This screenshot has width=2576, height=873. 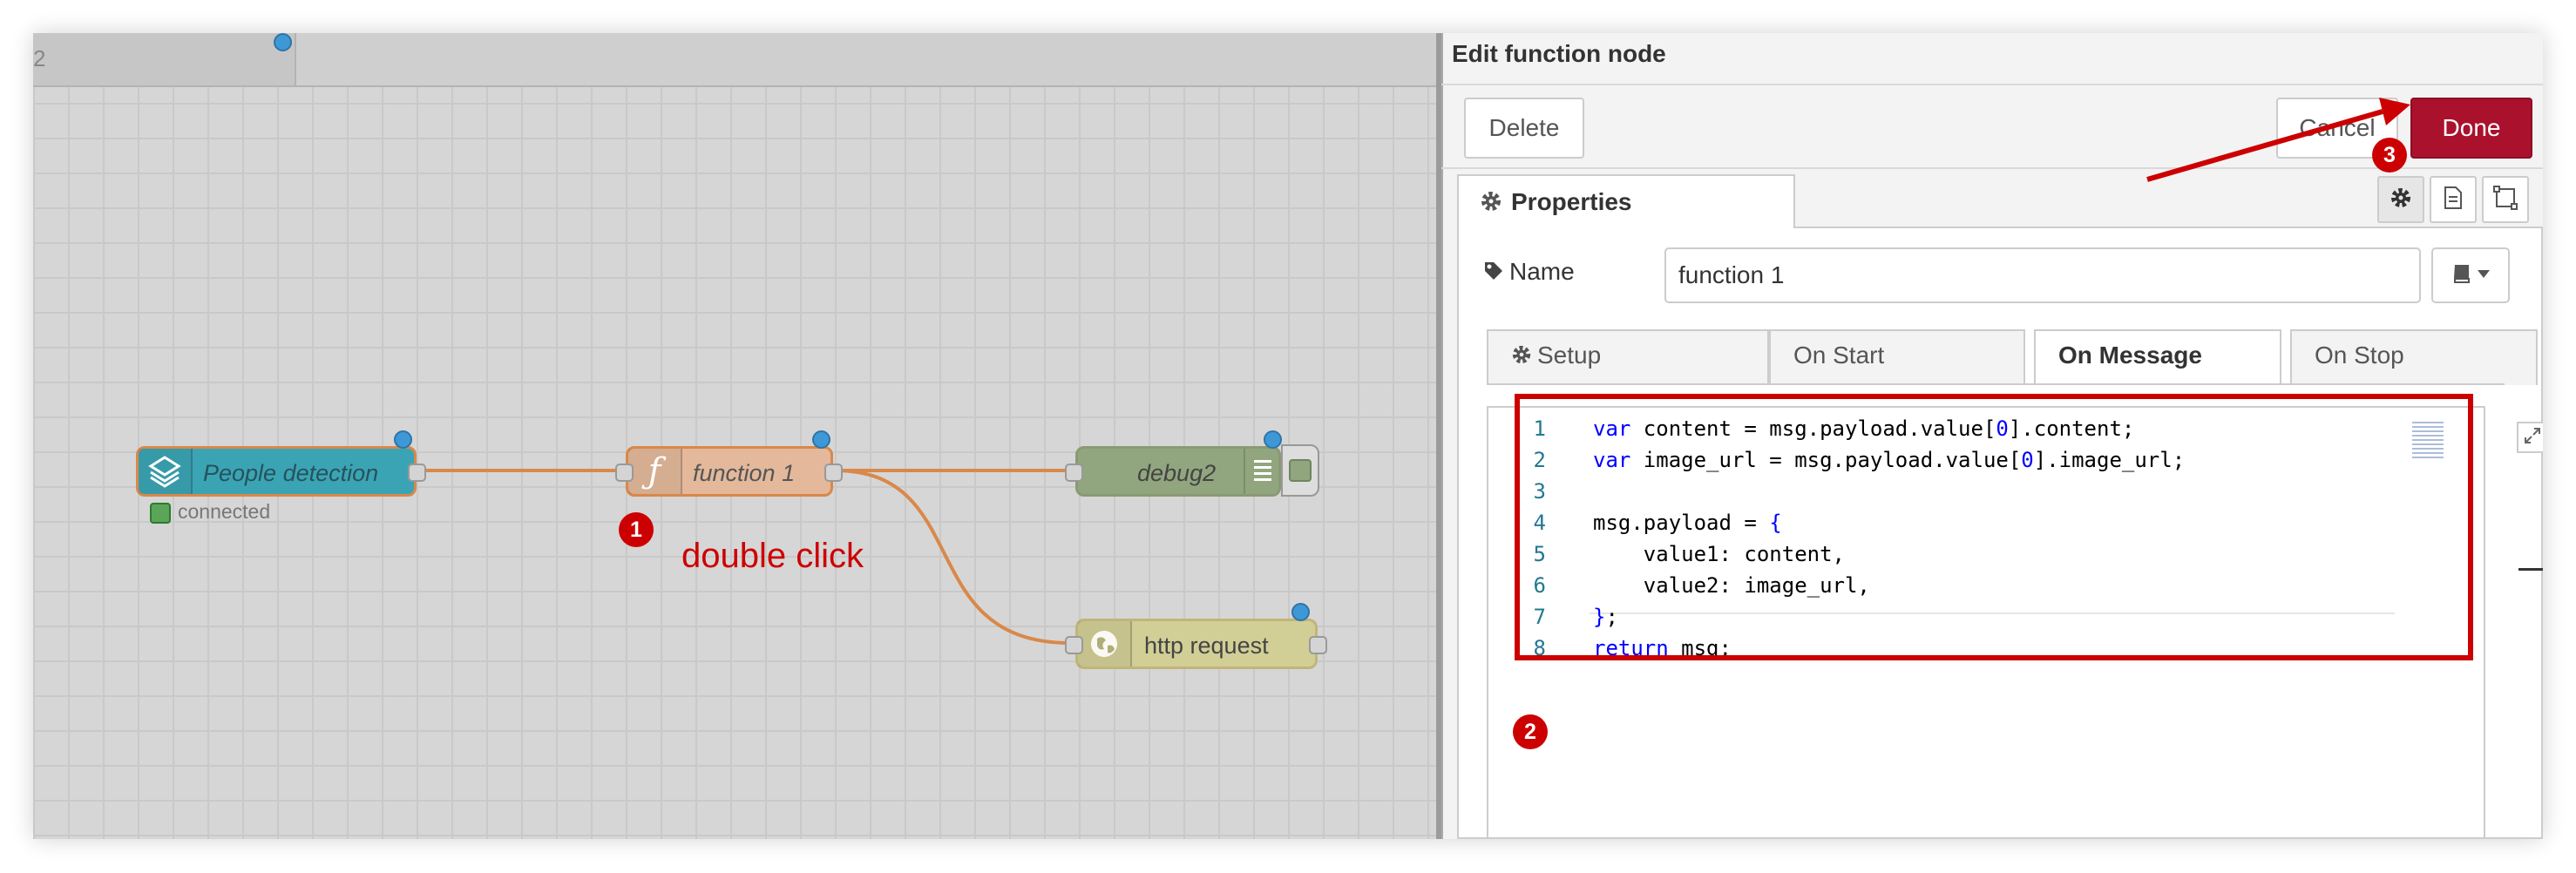 What do you see at coordinates (1531, 731) in the screenshot?
I see `step-2-badge: 2` at bounding box center [1531, 731].